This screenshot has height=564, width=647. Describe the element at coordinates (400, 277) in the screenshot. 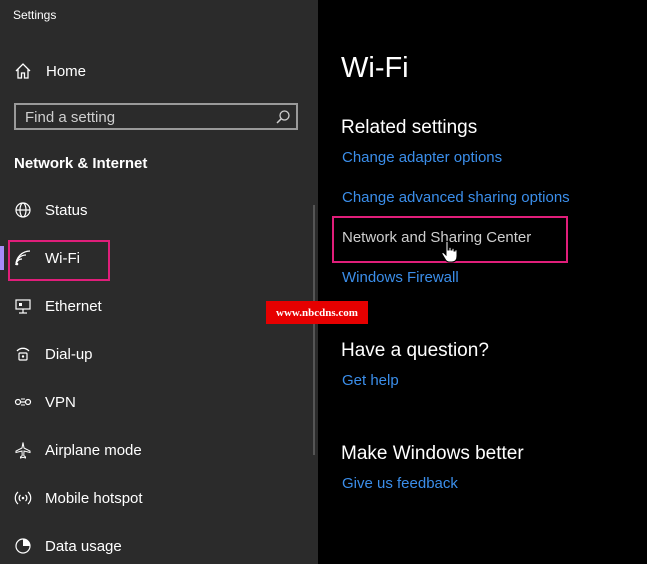

I see `windows-firewall-link: Windows Firewall` at that location.